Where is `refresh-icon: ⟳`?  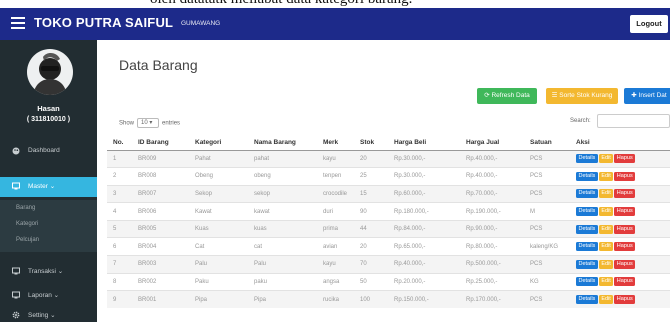
refresh-icon: ⟳ is located at coordinates (487, 95).